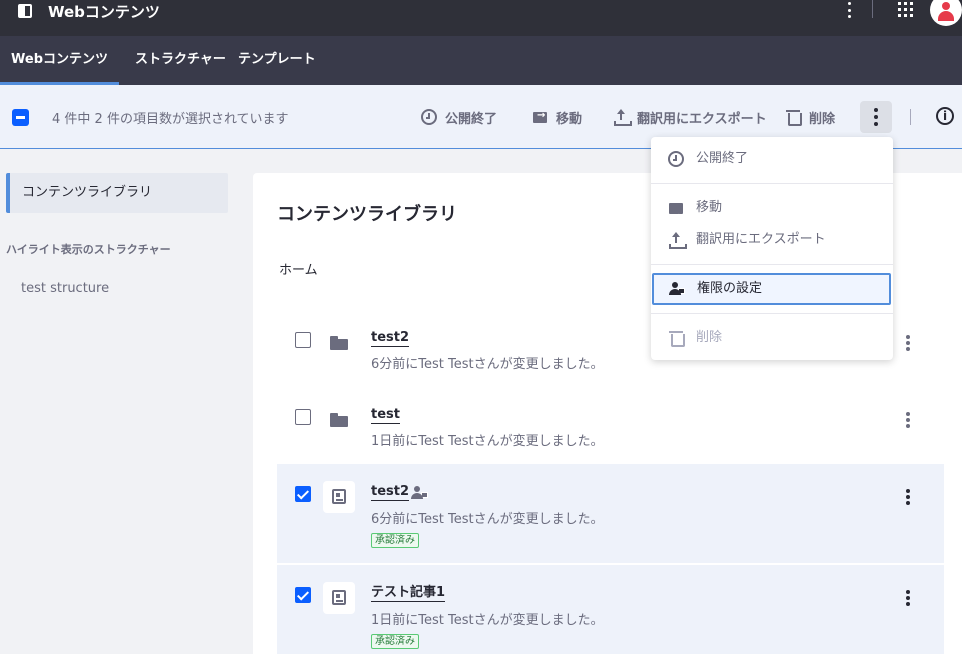  Describe the element at coordinates (709, 207) in the screenshot. I see `menu-item-label: 移動` at that location.